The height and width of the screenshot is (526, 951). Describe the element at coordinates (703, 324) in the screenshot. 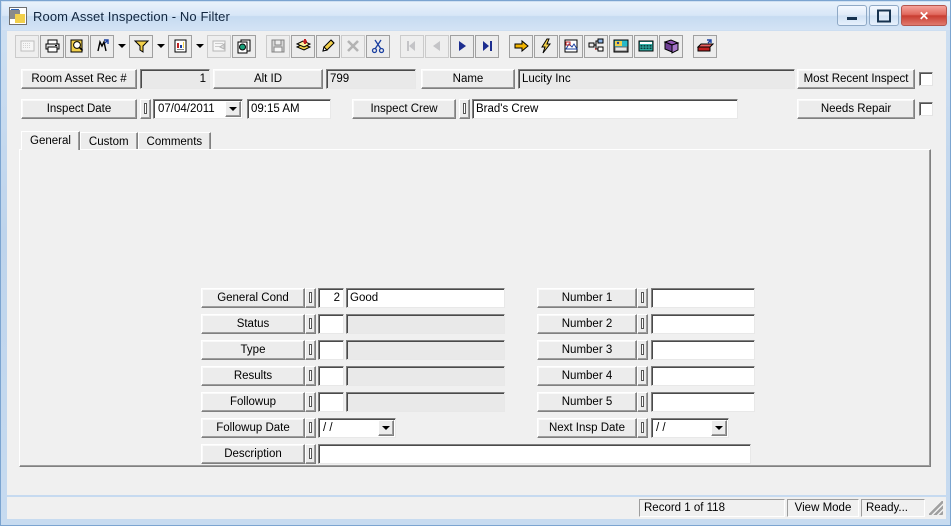

I see `number-2-value` at that location.